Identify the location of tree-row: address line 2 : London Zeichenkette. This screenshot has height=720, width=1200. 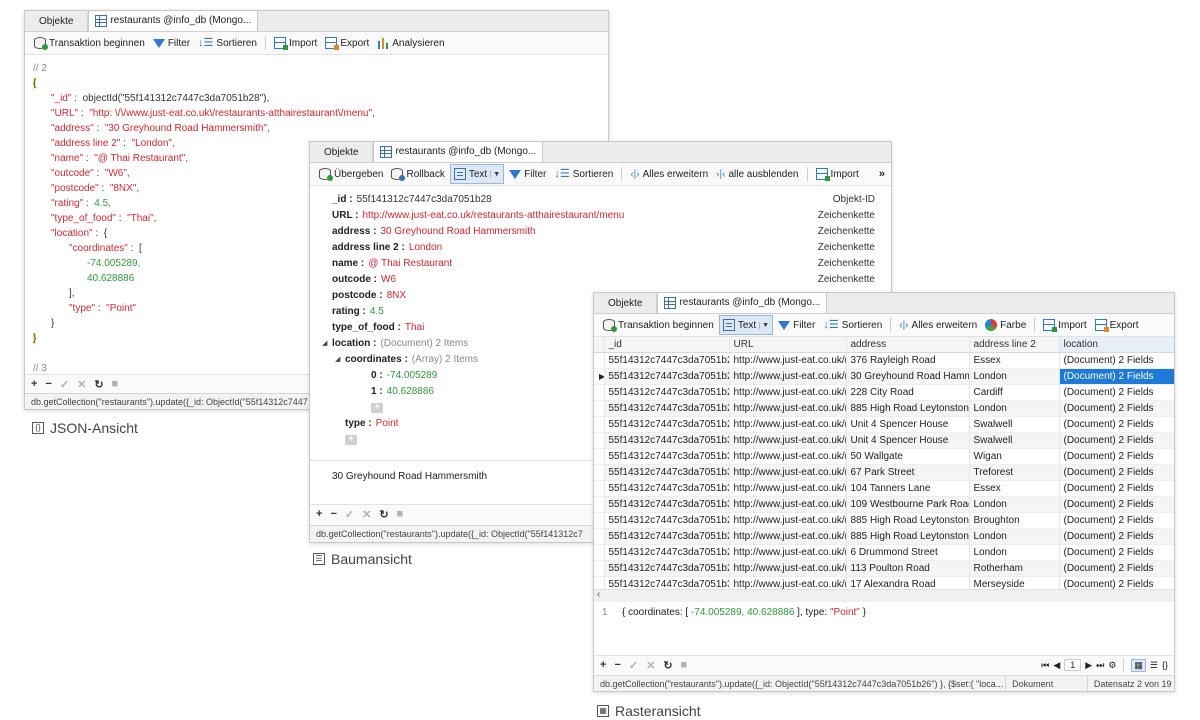
(600, 248).